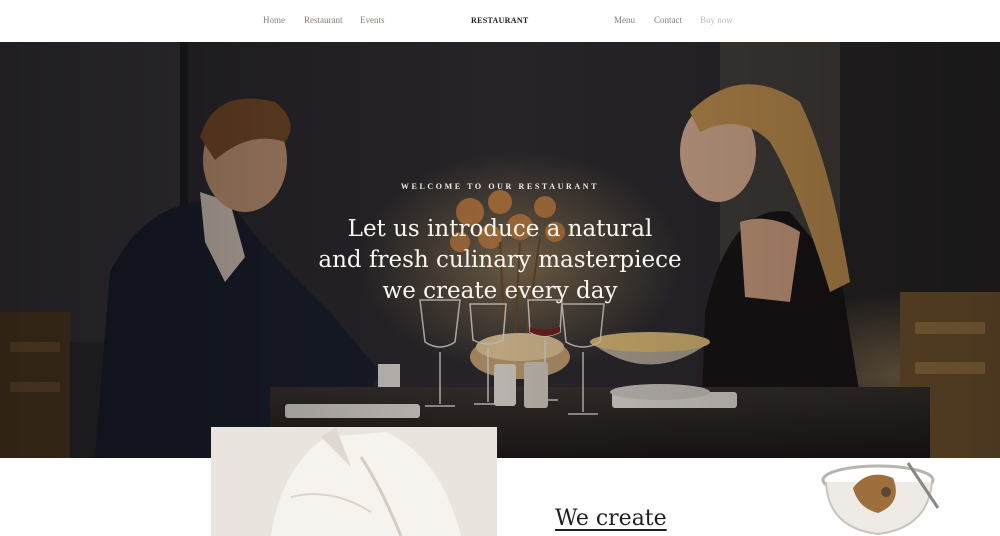  Describe the element at coordinates (668, 20) in the screenshot. I see `nav-link-contact: Contact` at that location.